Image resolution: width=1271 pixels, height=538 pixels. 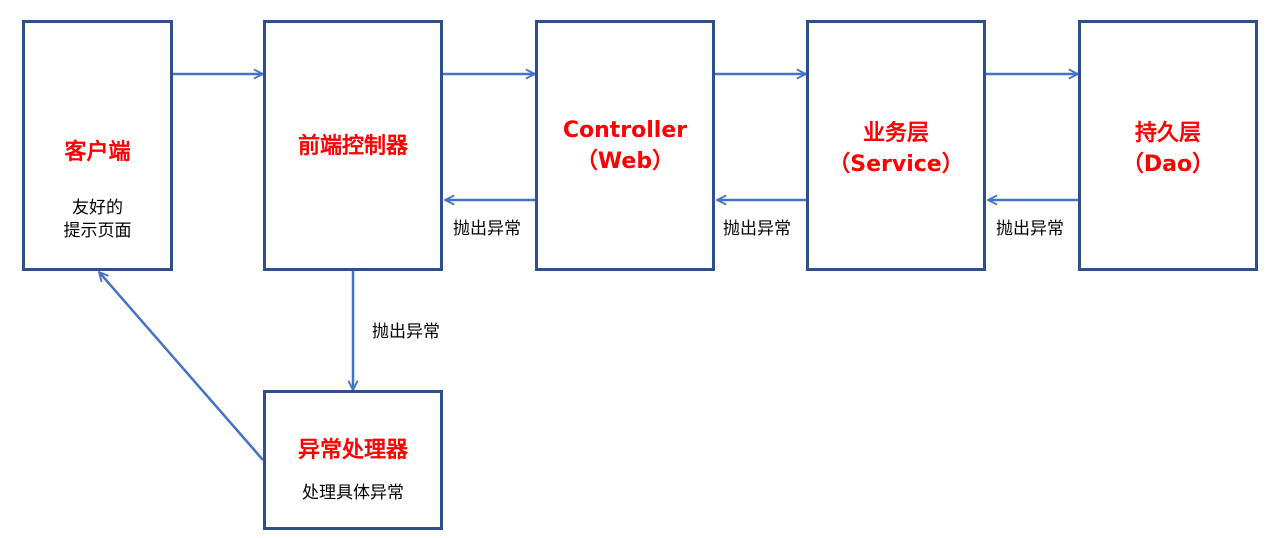 I want to click on client-desc-line2: 提示页面, so click(x=97, y=231).